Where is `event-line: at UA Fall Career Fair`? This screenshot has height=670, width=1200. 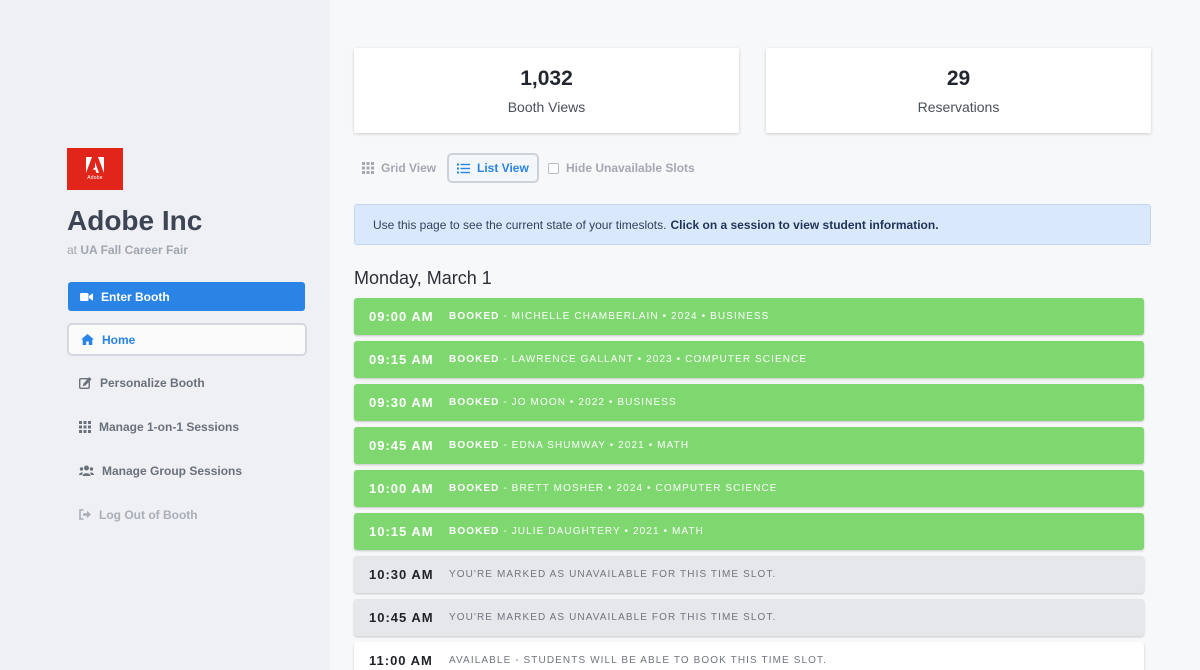 event-line: at UA Fall Career Fair is located at coordinates (127, 250).